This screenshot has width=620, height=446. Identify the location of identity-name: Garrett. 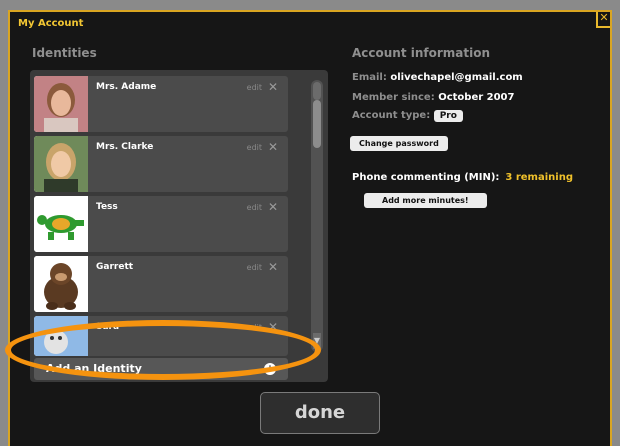
(115, 267).